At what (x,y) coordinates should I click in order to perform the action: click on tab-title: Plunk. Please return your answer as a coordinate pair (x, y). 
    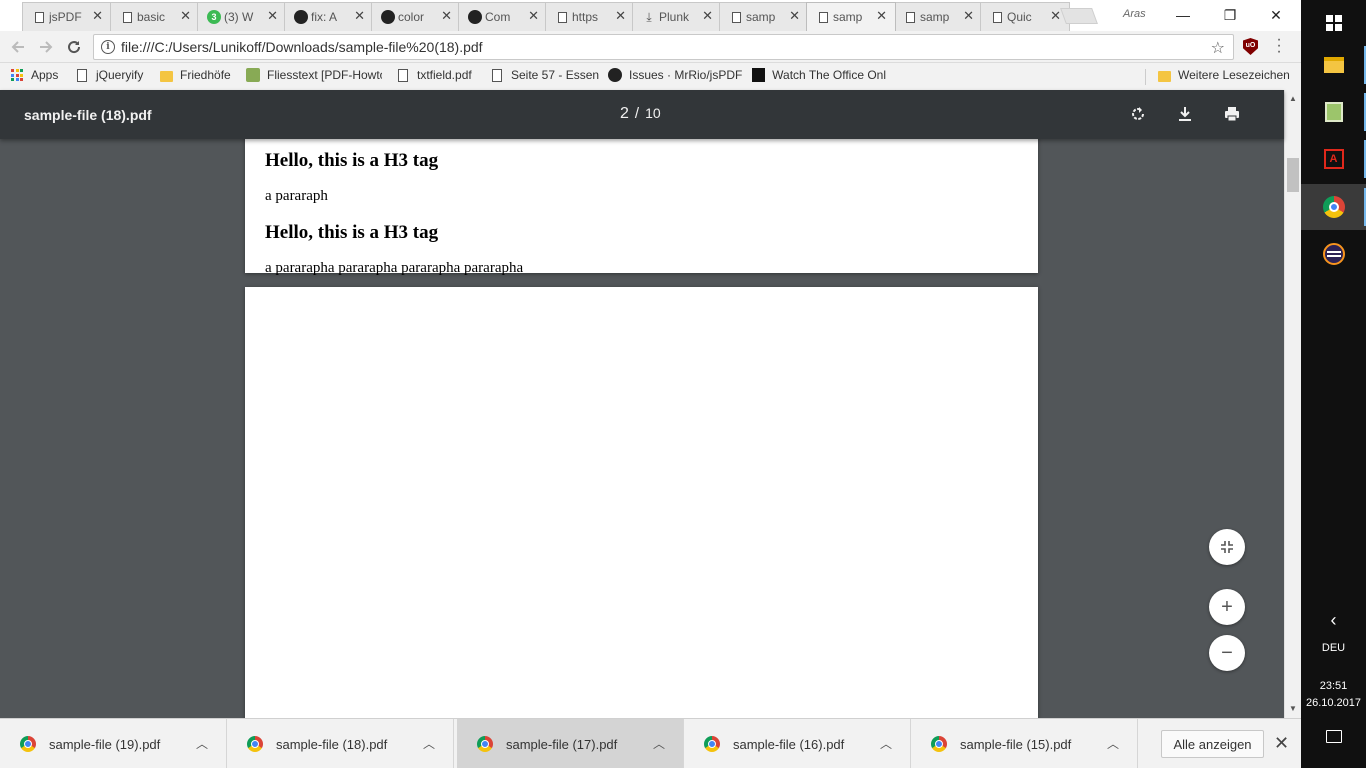
    Looking at the image, I should click on (674, 17).